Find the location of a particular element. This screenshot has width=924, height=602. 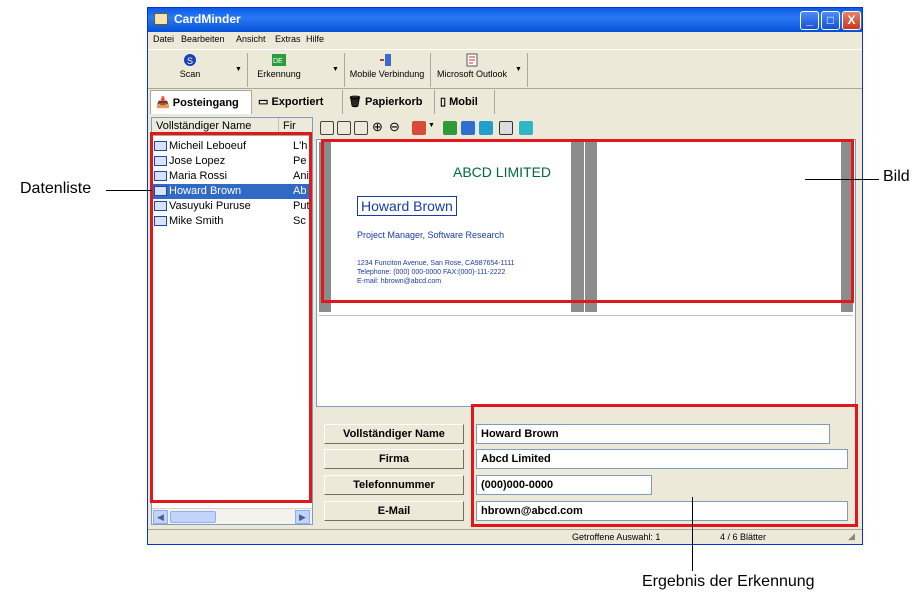

menu-datei: Datei is located at coordinates (163, 39).